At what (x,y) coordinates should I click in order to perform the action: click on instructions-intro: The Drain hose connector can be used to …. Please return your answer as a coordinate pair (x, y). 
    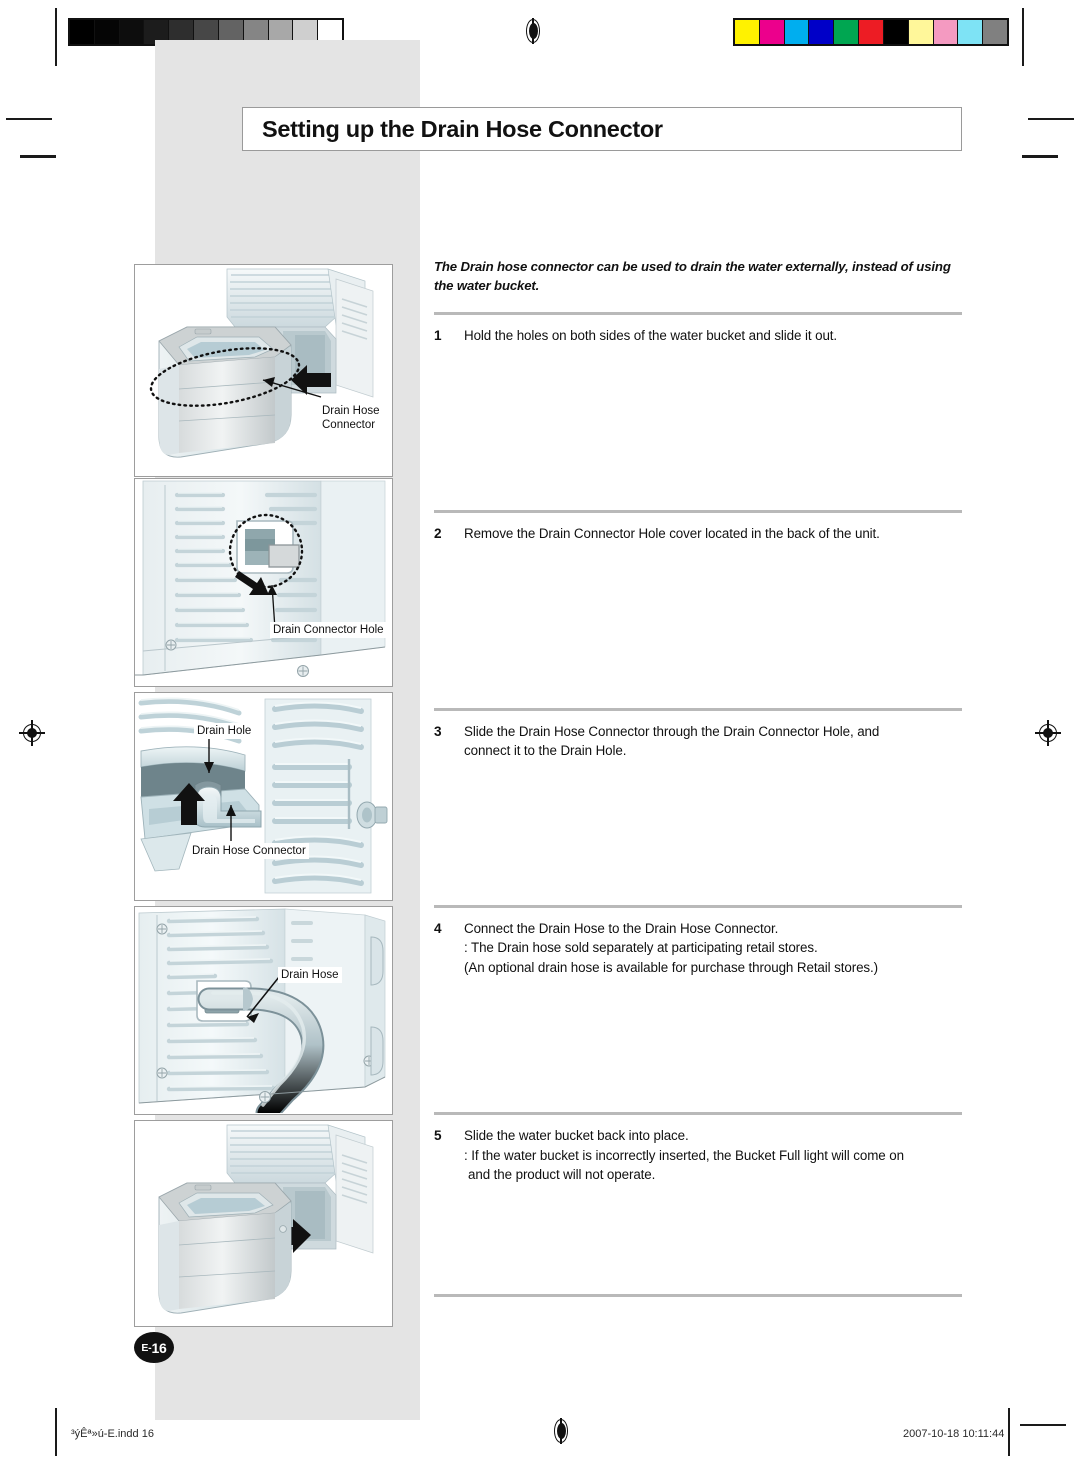
    Looking at the image, I should click on (692, 276).